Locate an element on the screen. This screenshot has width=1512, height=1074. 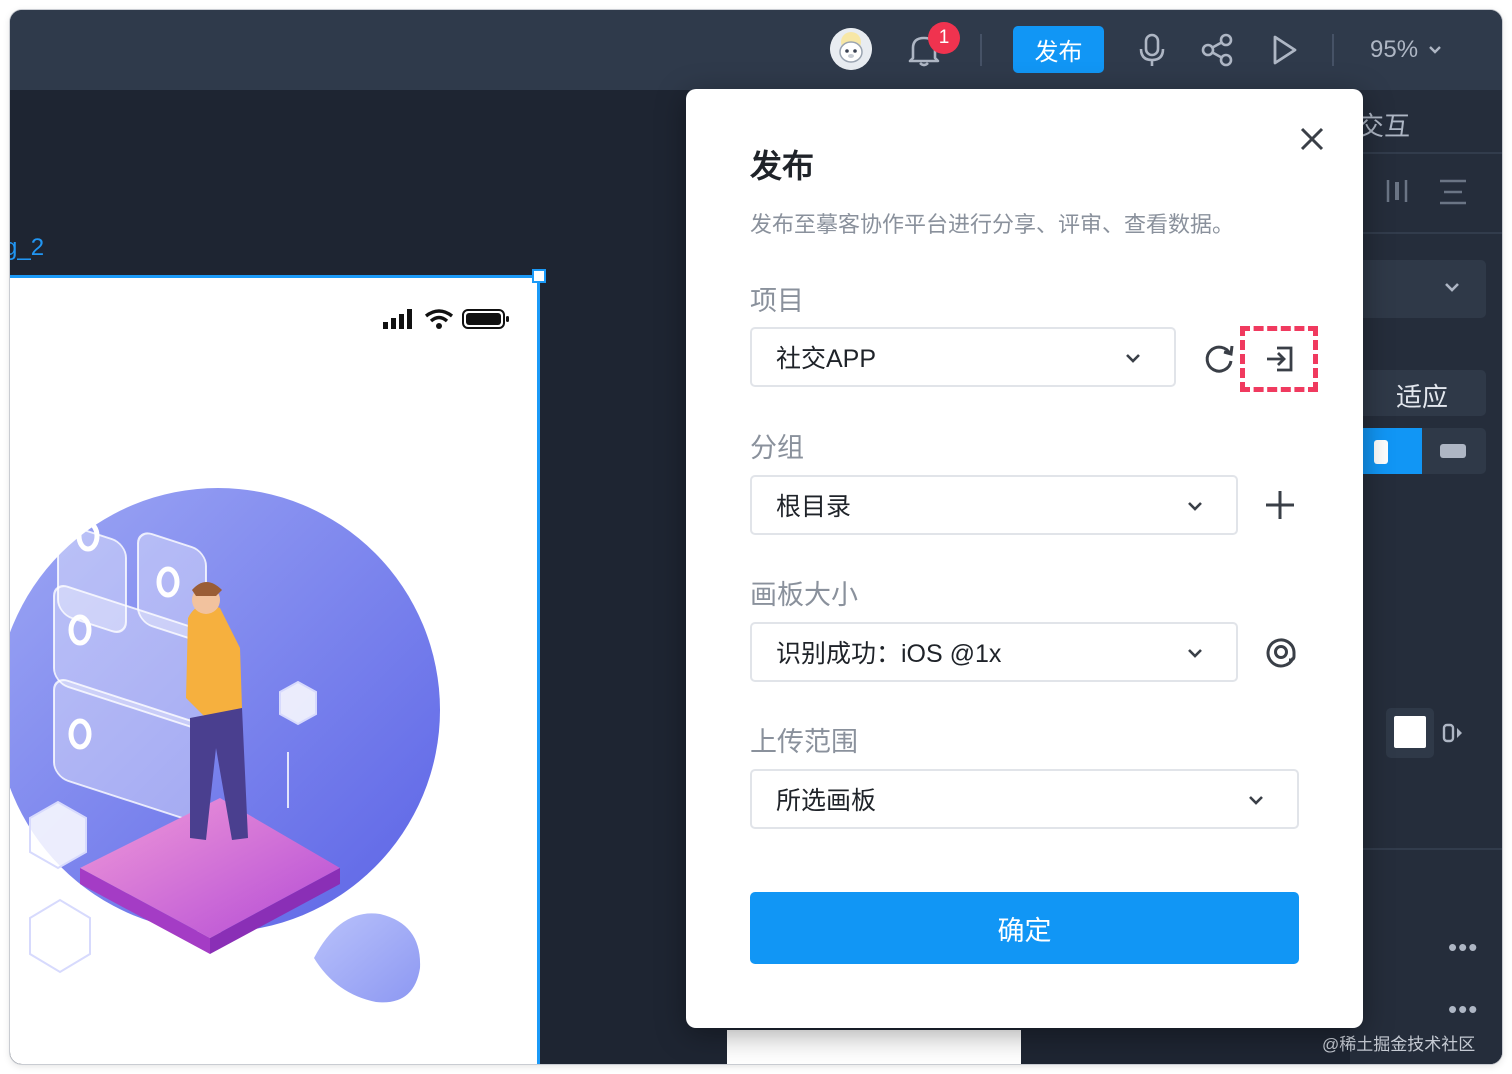
refresh-button is located at coordinates (1219, 358).